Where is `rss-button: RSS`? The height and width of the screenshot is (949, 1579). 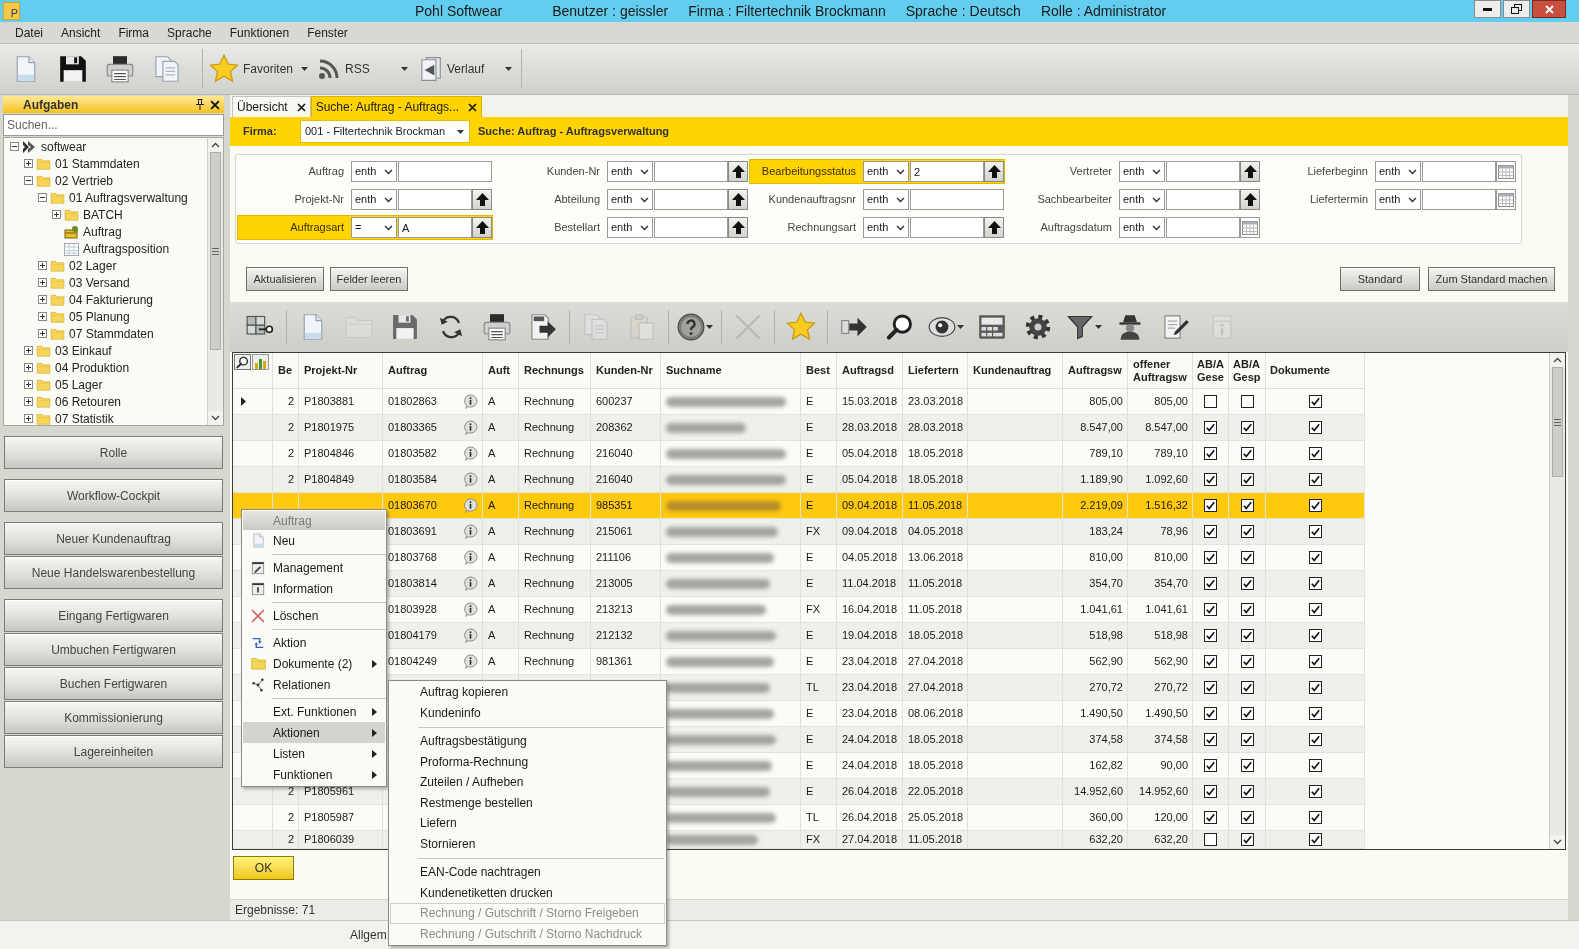 rss-button: RSS is located at coordinates (364, 69).